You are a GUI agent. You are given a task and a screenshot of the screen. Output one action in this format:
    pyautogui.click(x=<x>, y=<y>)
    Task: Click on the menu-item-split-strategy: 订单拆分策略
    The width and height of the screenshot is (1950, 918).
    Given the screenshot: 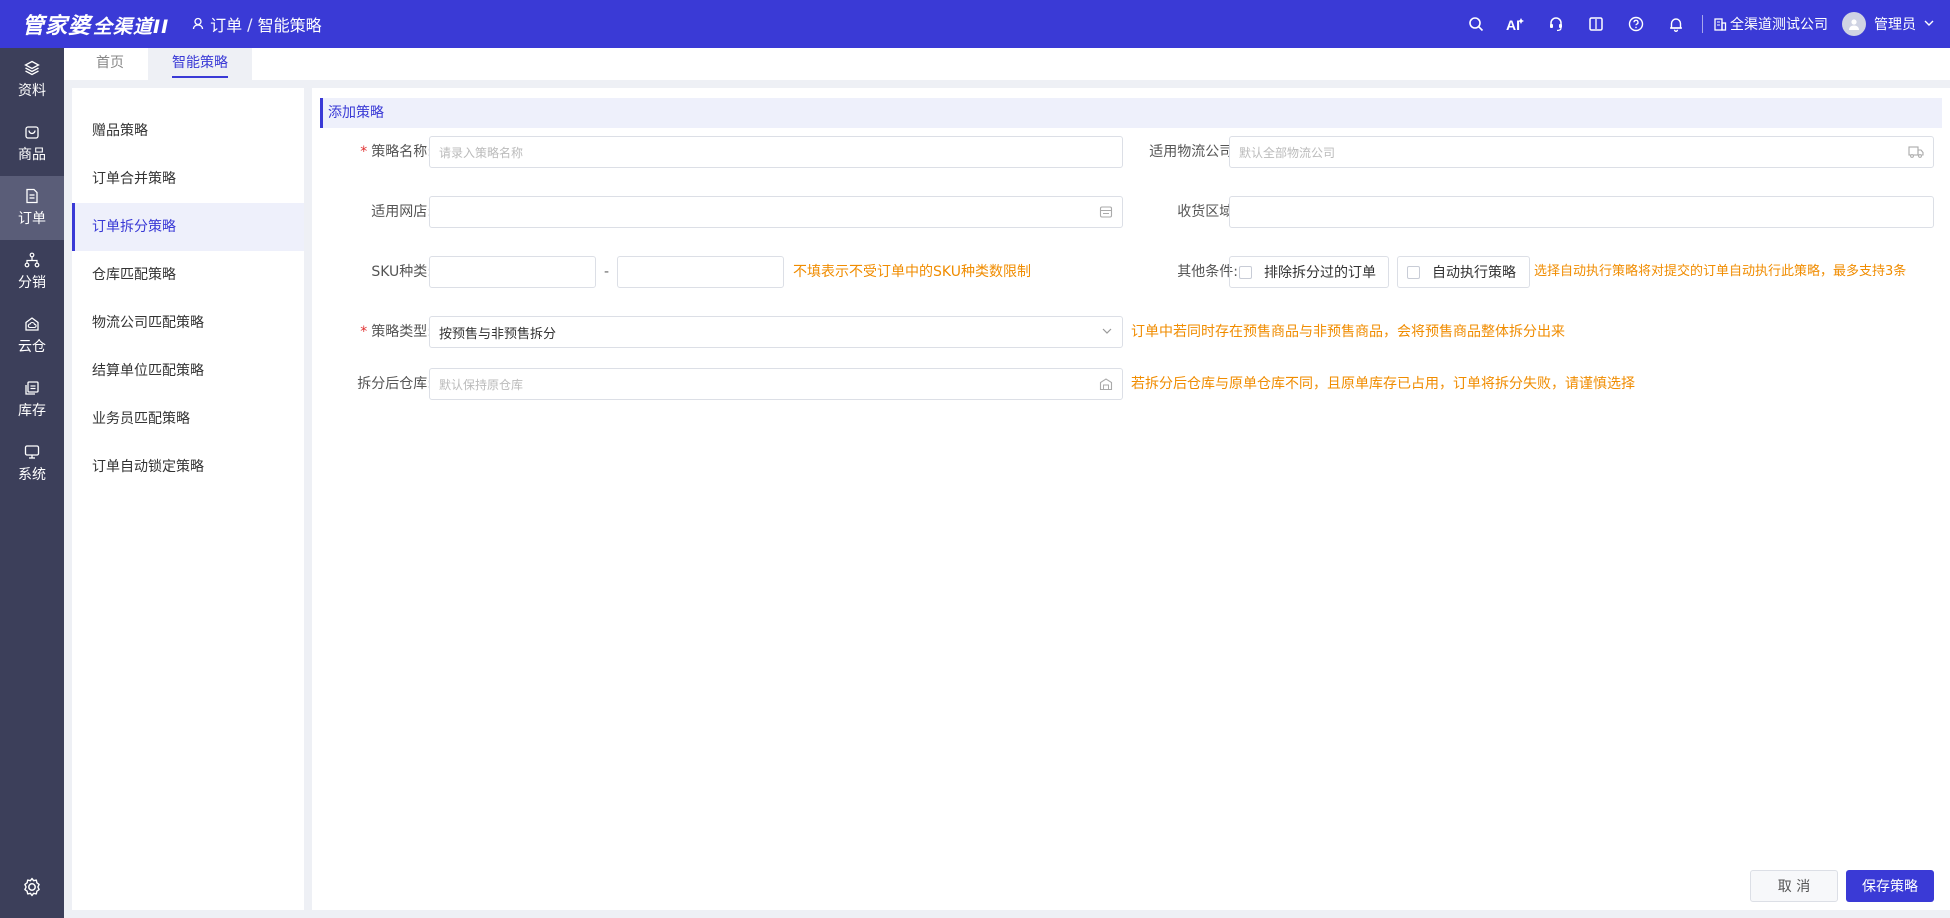 What is the action you would take?
    pyautogui.click(x=188, y=227)
    